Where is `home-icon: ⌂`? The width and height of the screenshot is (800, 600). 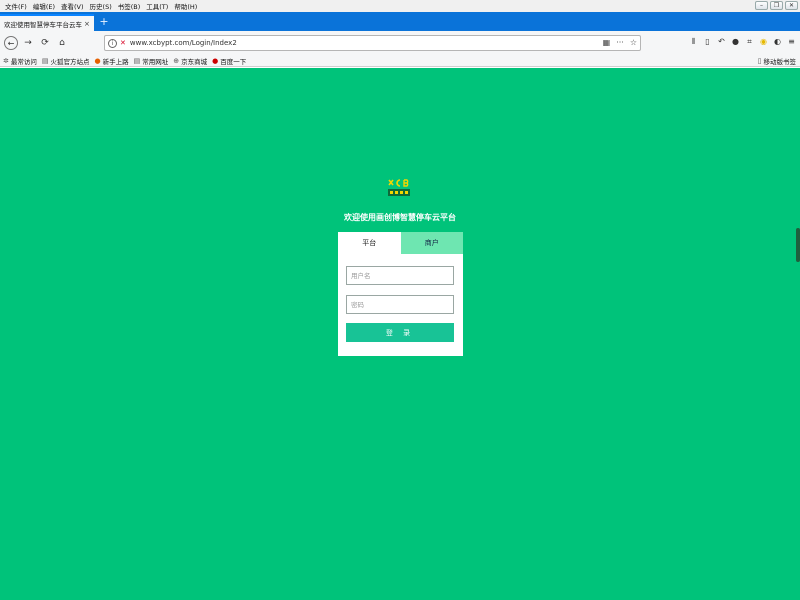 home-icon: ⌂ is located at coordinates (62, 43).